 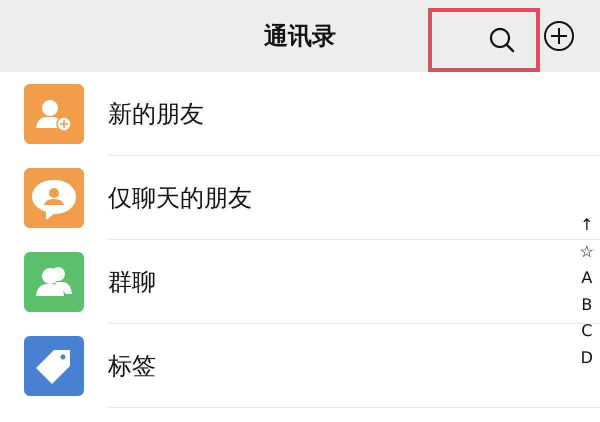 I want to click on menu-item-label: 仅聊天的朋友, so click(x=180, y=198).